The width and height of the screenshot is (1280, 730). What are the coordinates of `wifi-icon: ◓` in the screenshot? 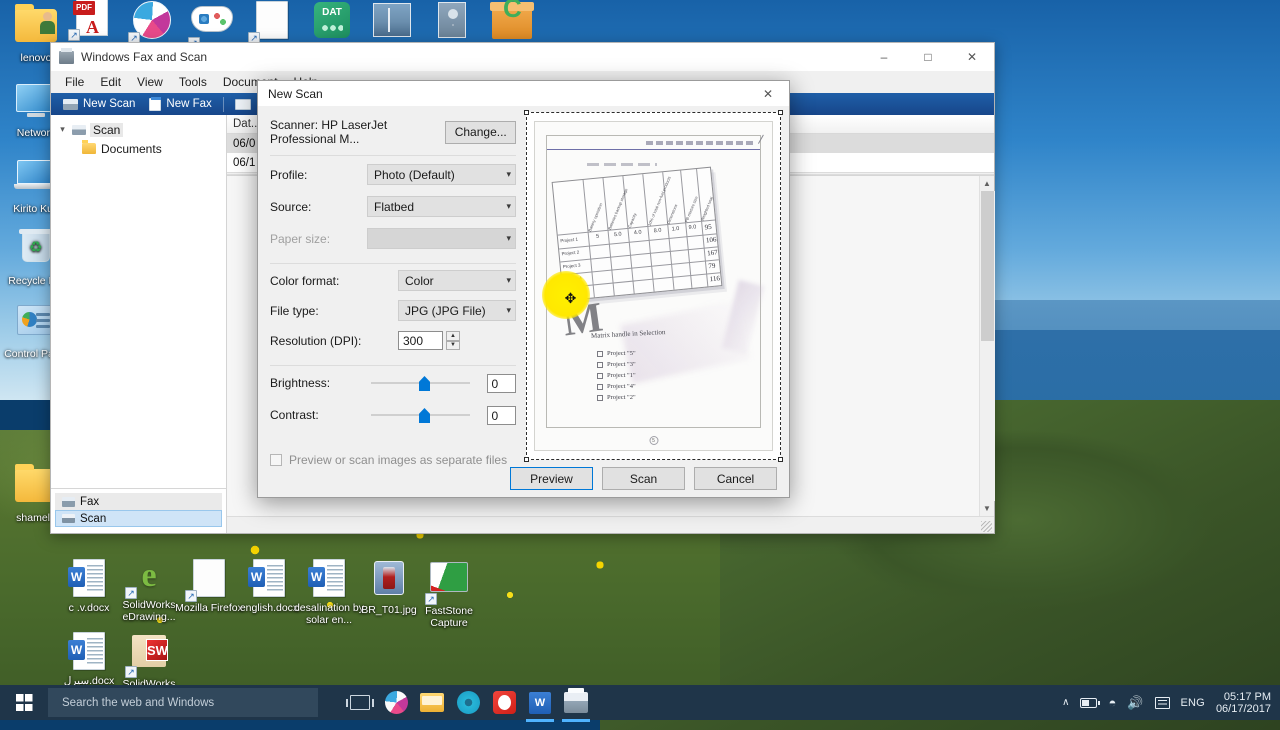 It's located at (1112, 702).